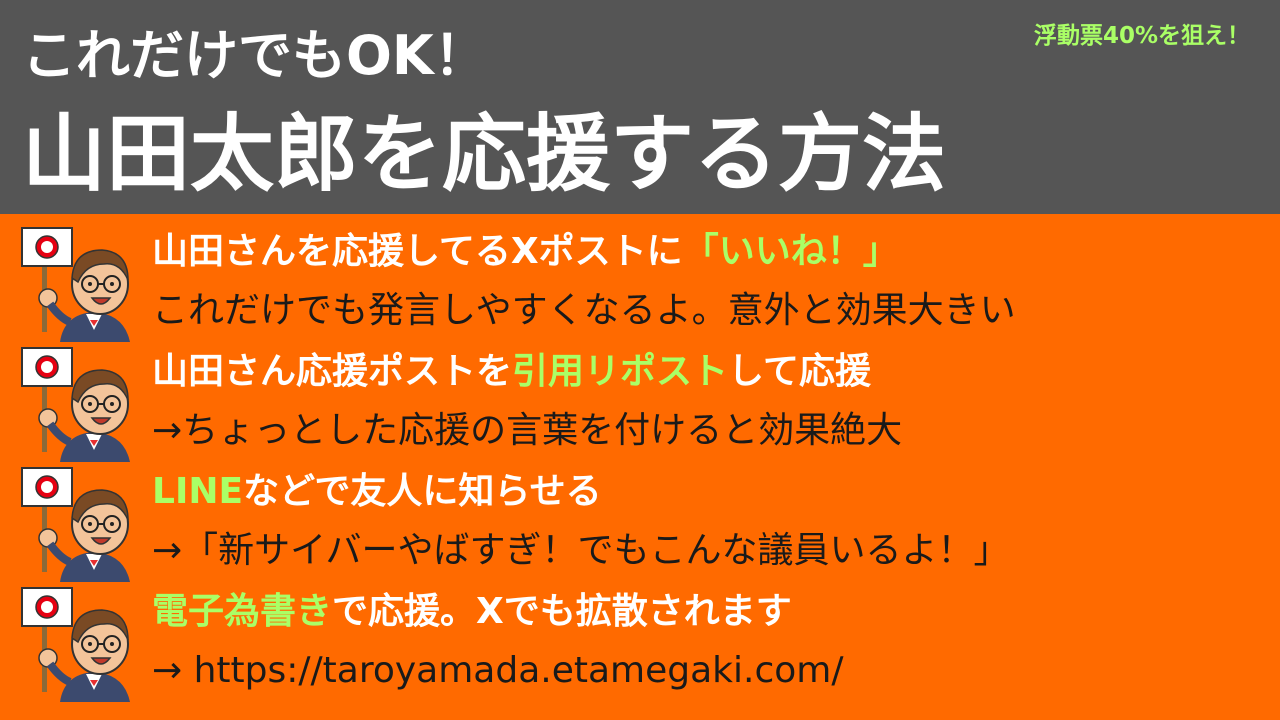 This screenshot has height=720, width=1280. I want to click on highlight-text: 「いいね！」, so click(790, 251).